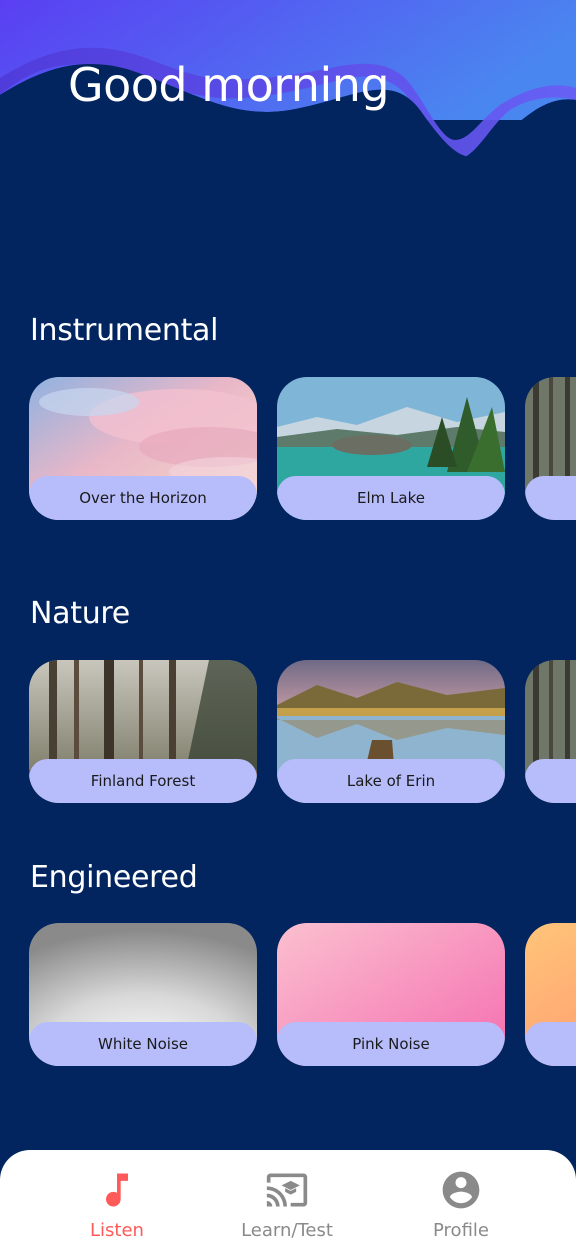  What do you see at coordinates (143, 994) in the screenshot?
I see `track-card-white-noise: White Noise` at bounding box center [143, 994].